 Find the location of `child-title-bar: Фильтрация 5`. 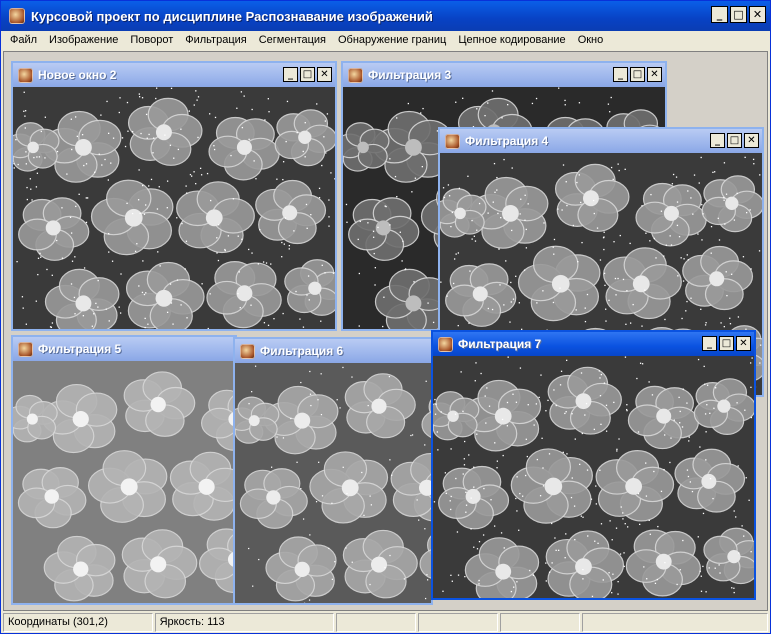

child-title-bar: Фильтрация 5 is located at coordinates (124, 349).